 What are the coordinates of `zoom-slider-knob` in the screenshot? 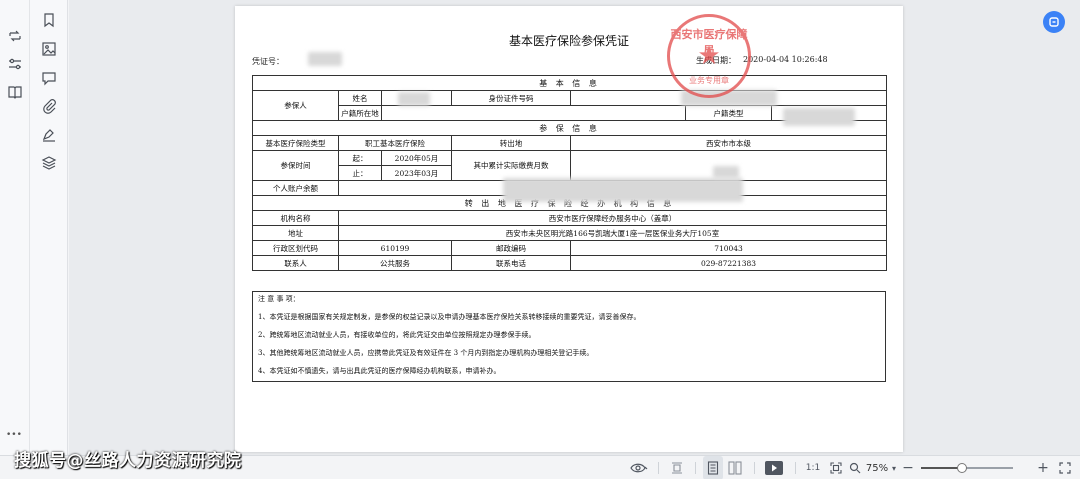 It's located at (962, 468).